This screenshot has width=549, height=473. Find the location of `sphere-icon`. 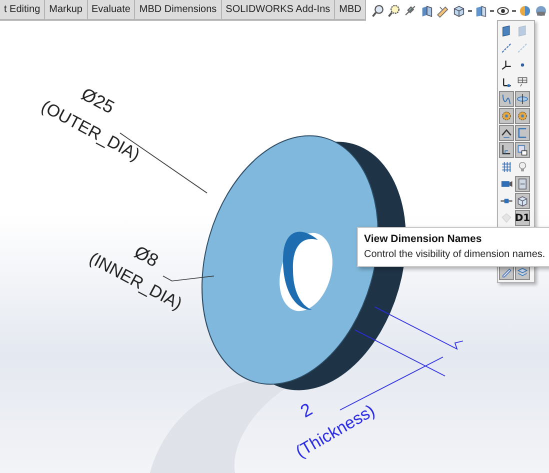

sphere-icon is located at coordinates (525, 11).